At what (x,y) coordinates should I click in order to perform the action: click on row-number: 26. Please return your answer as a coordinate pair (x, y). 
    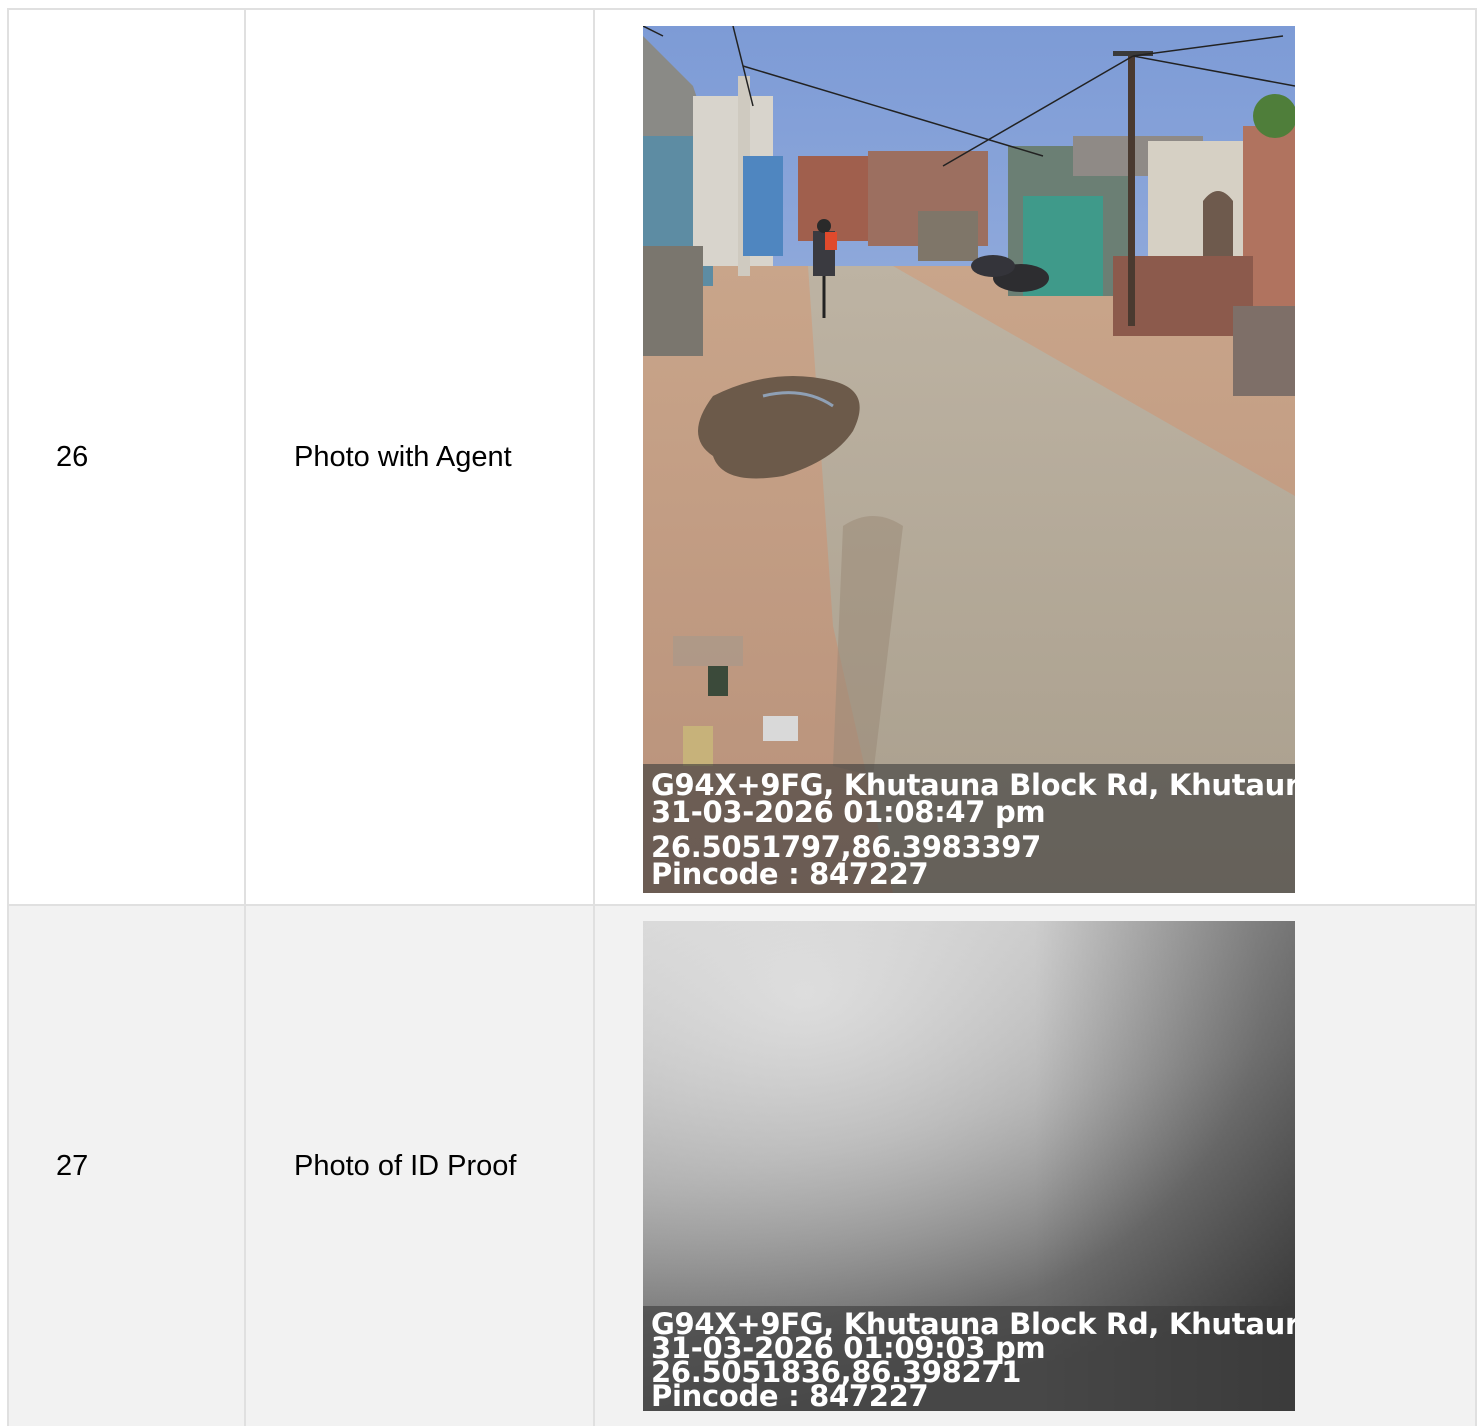
    Looking at the image, I should click on (127, 457).